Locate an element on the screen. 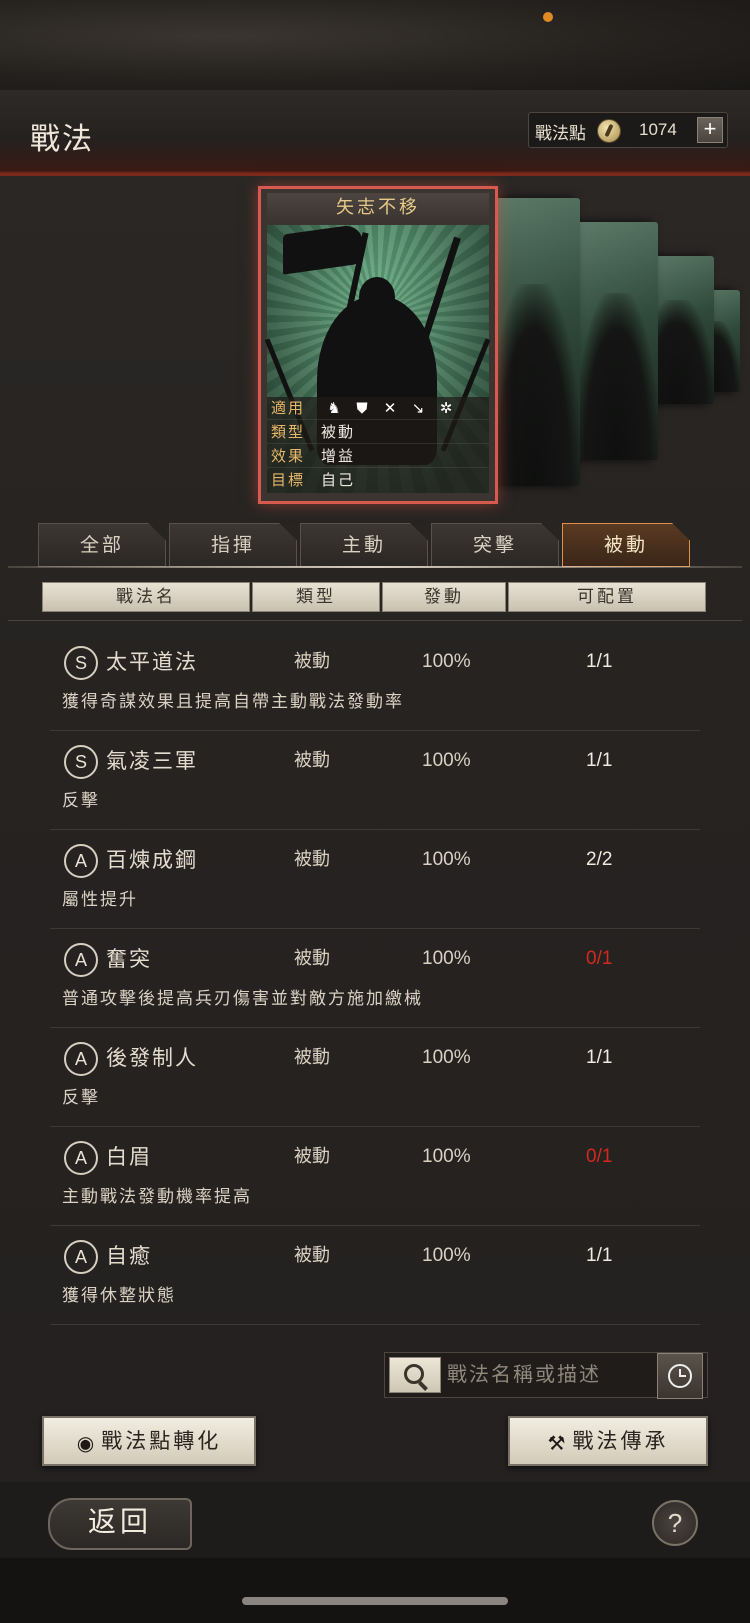 The height and width of the screenshot is (1623, 750). tactic-description: 反擊 is located at coordinates (81, 1098).